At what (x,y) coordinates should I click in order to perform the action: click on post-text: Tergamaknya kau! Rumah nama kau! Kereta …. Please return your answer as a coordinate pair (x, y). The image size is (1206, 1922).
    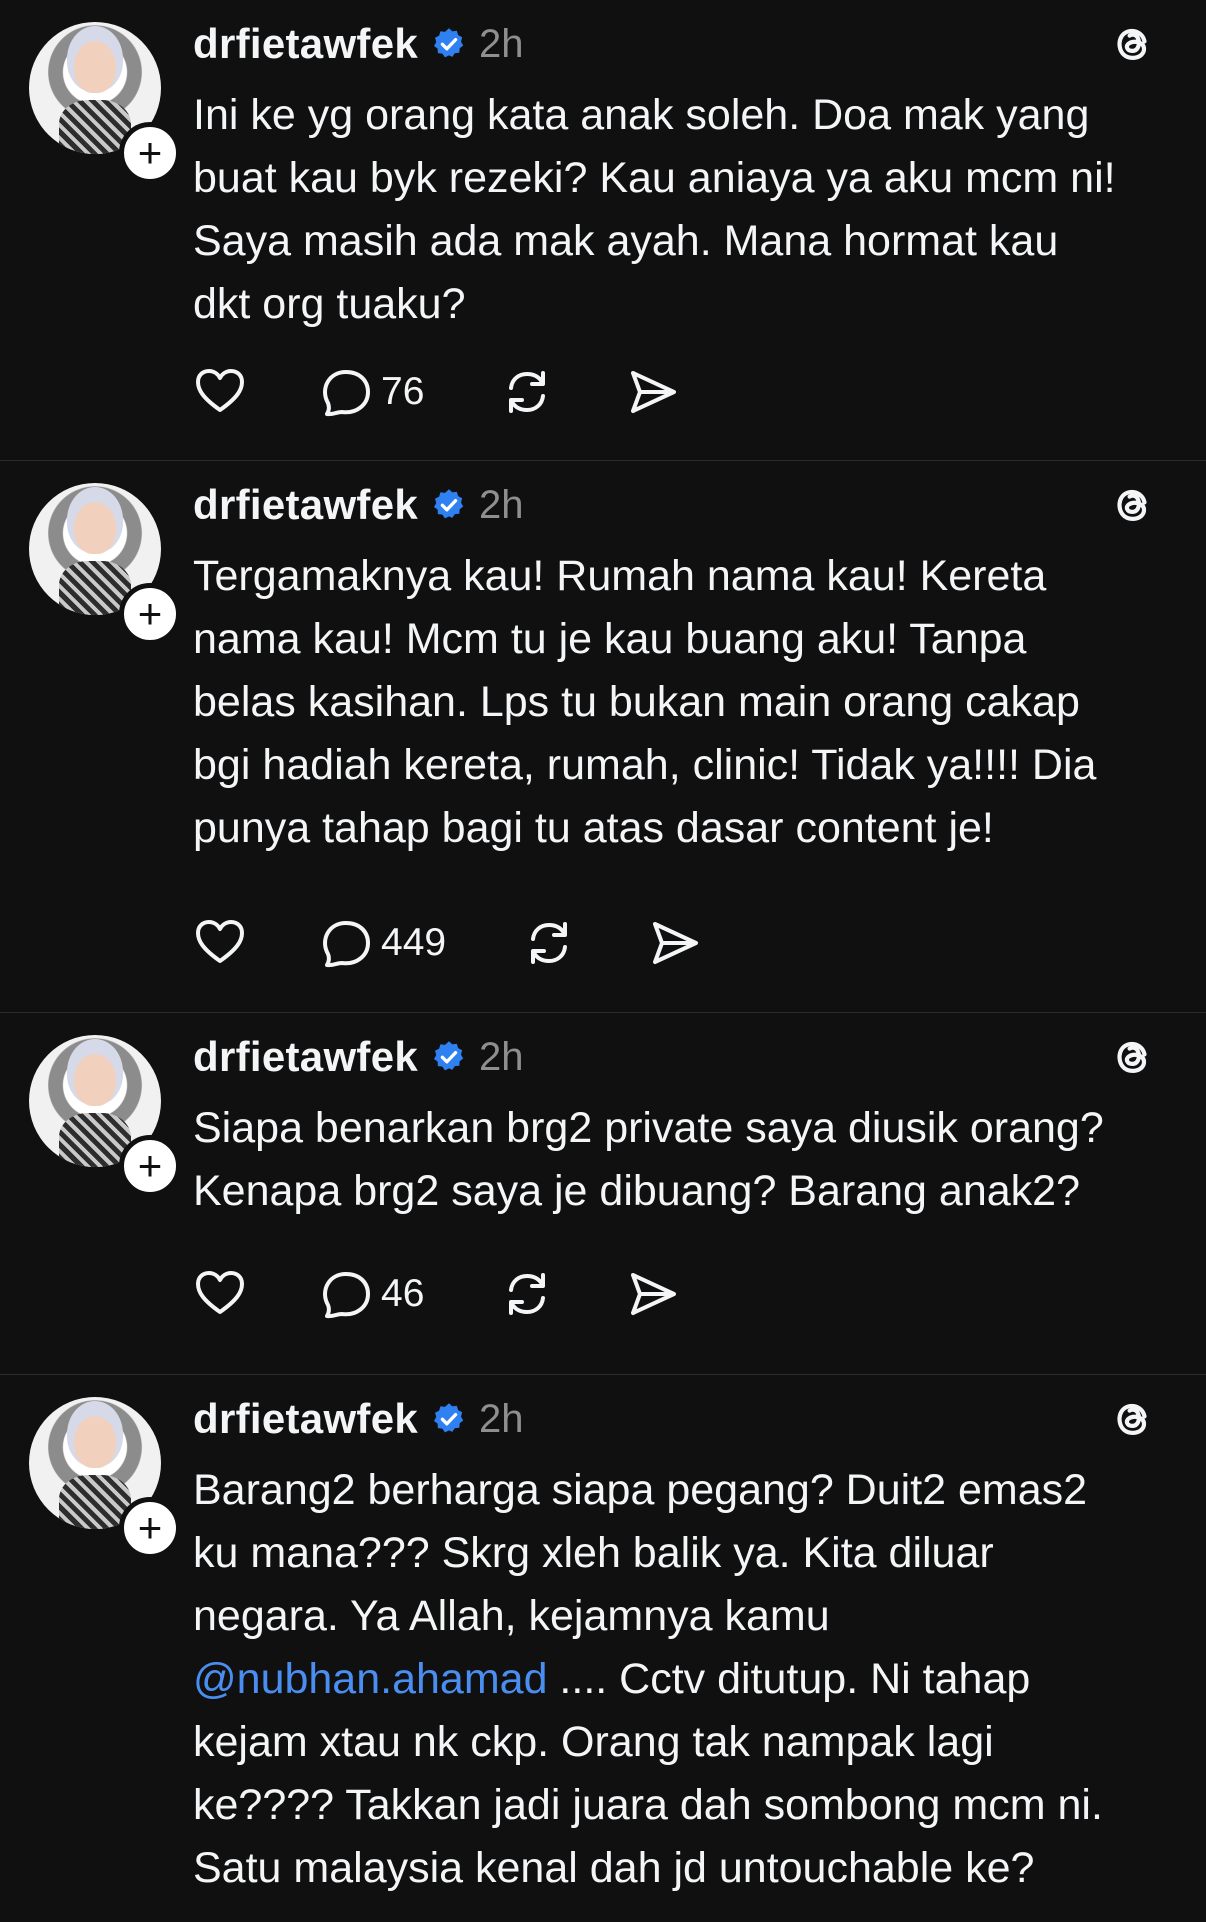
    Looking at the image, I should click on (645, 702).